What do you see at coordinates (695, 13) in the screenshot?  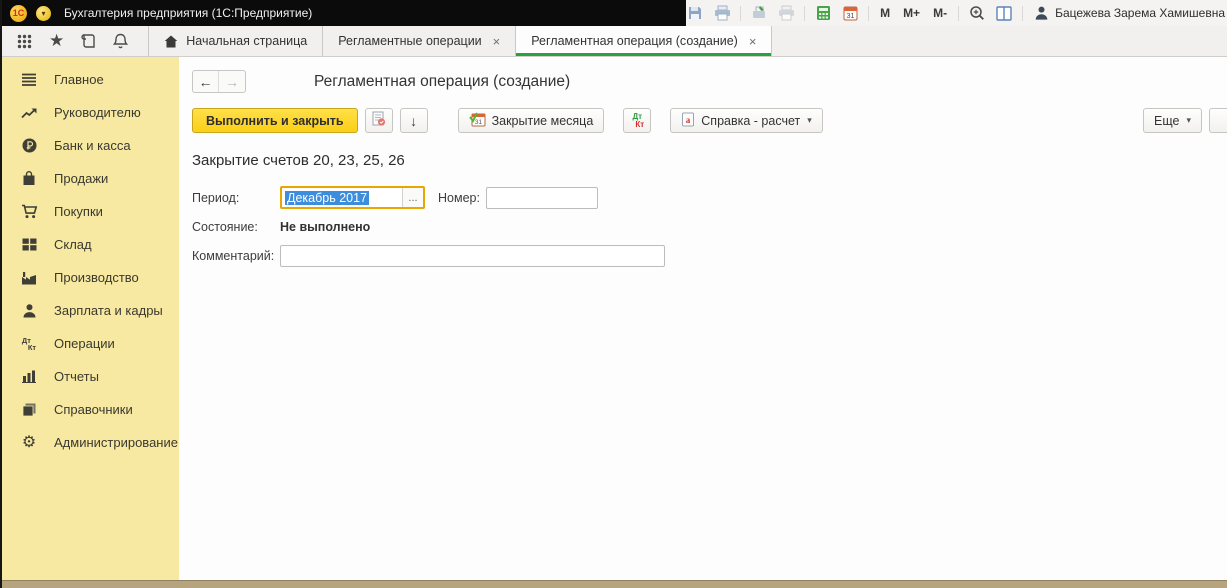 I see `save-icon` at bounding box center [695, 13].